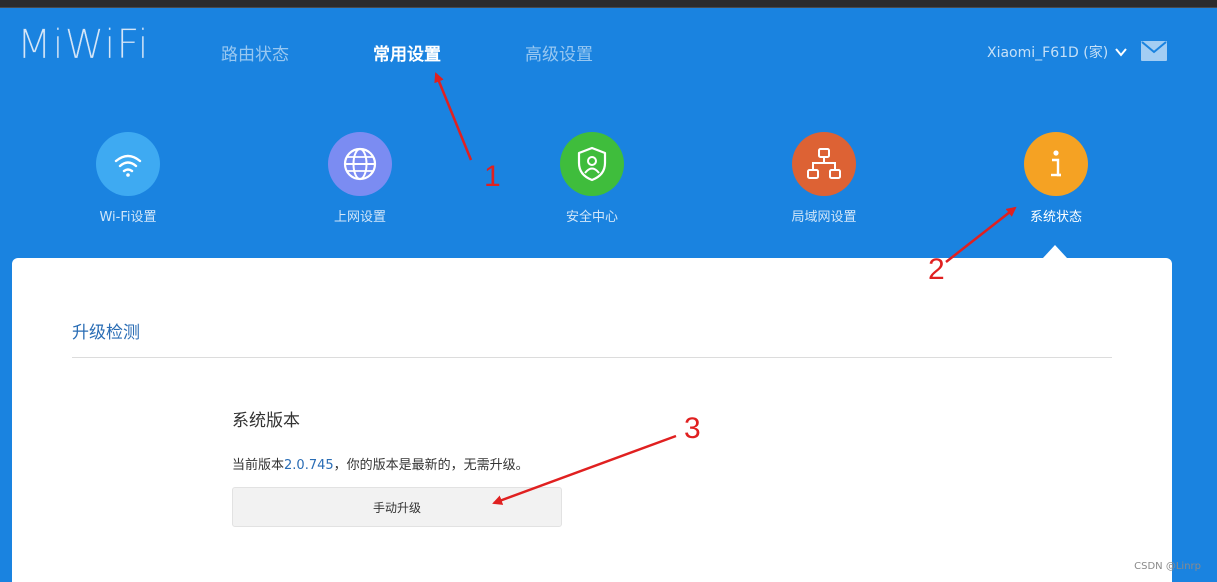  I want to click on miwifi-logo: MiWiFi, so click(83, 45).